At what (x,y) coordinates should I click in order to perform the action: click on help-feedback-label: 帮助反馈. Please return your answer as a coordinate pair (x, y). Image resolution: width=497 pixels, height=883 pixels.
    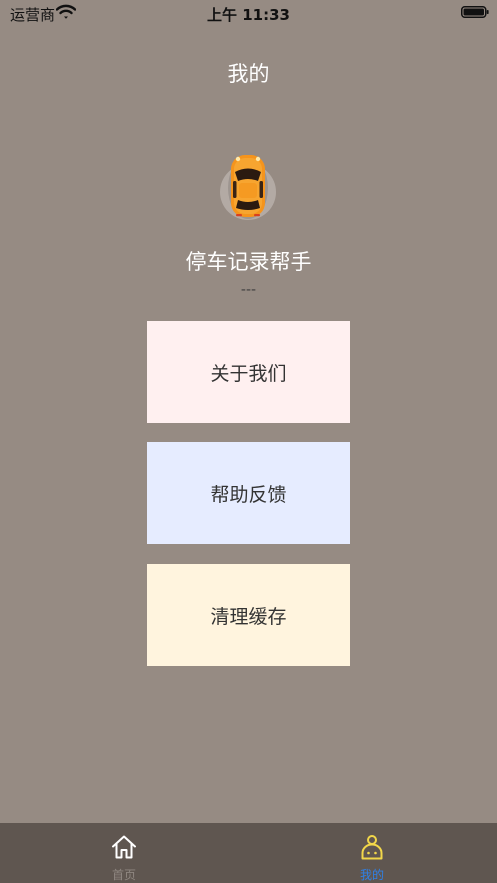
    Looking at the image, I should click on (248, 494).